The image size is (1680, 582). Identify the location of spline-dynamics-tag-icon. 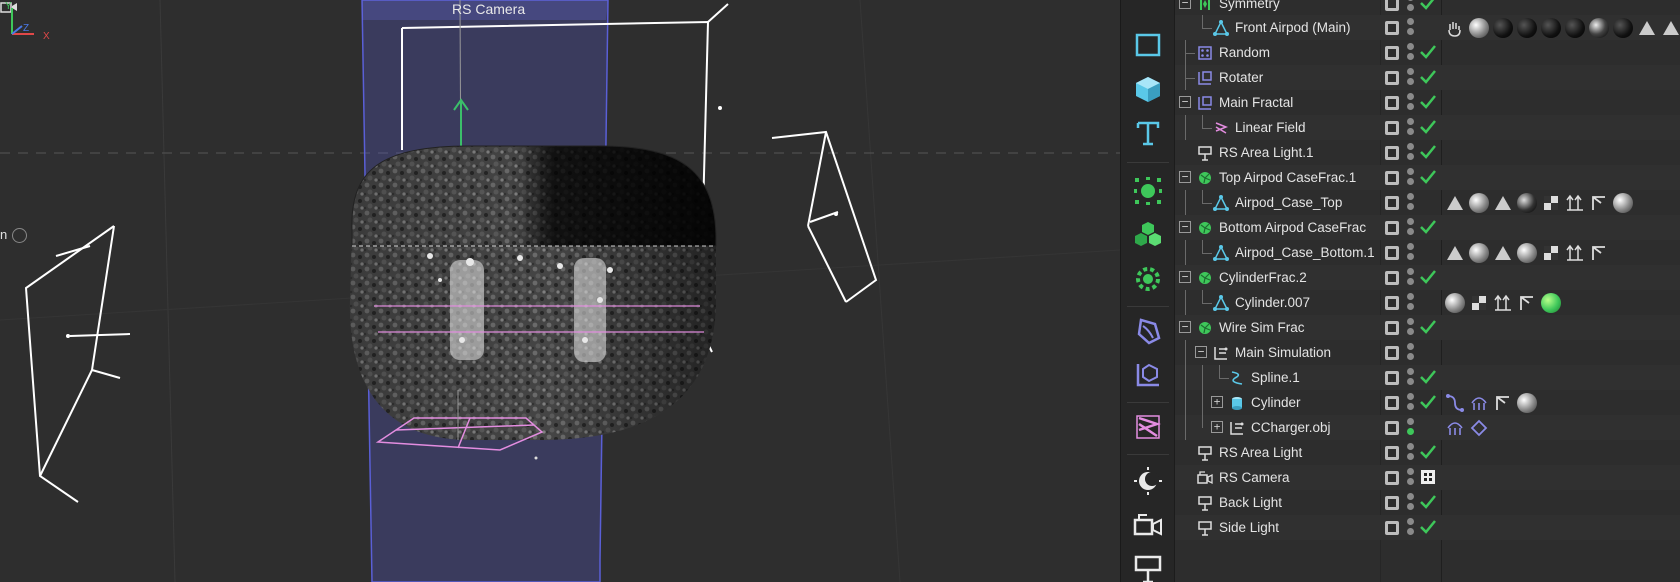
(1455, 403).